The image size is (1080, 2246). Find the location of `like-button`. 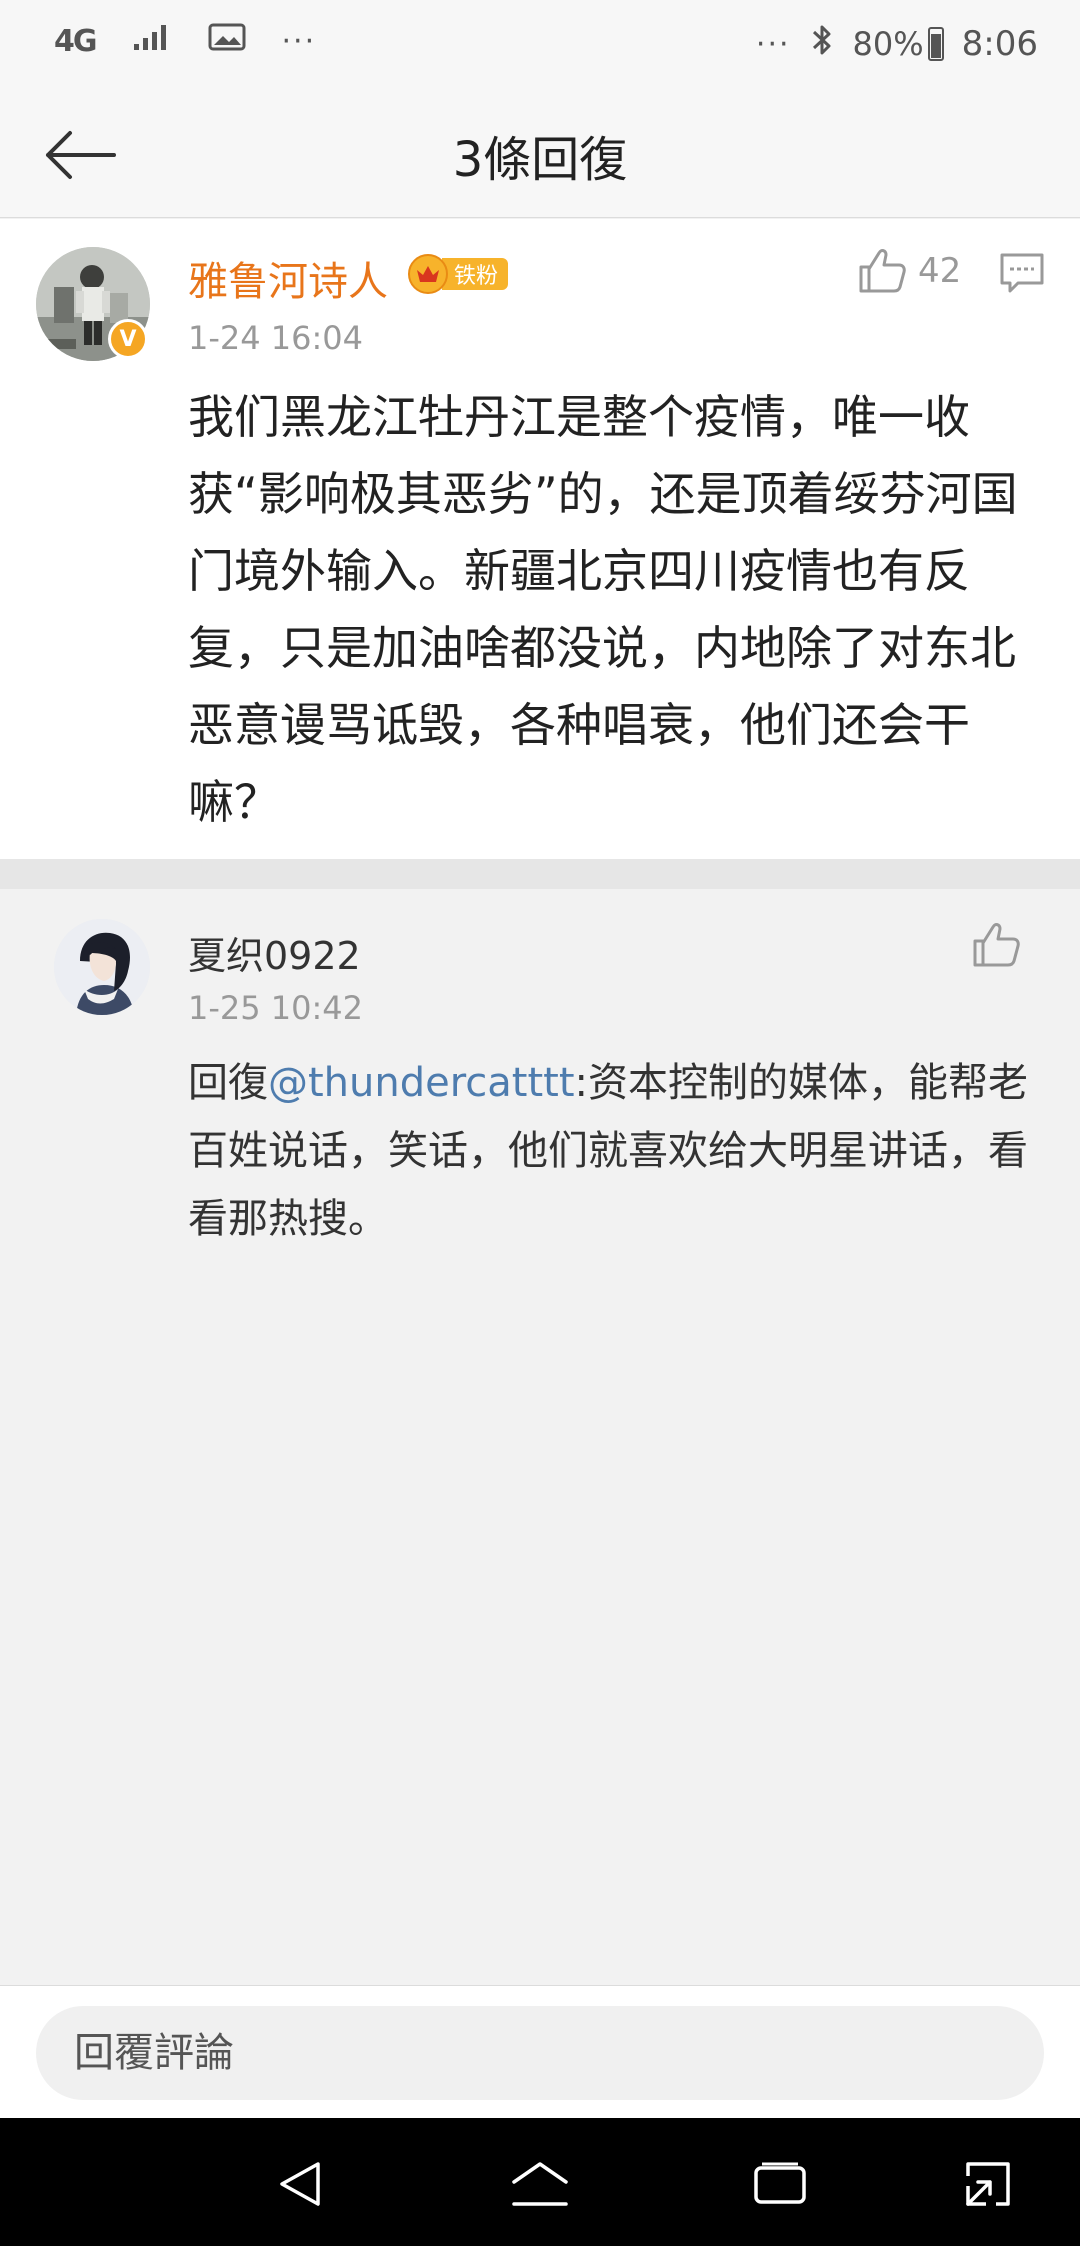

like-button is located at coordinates (882, 271).